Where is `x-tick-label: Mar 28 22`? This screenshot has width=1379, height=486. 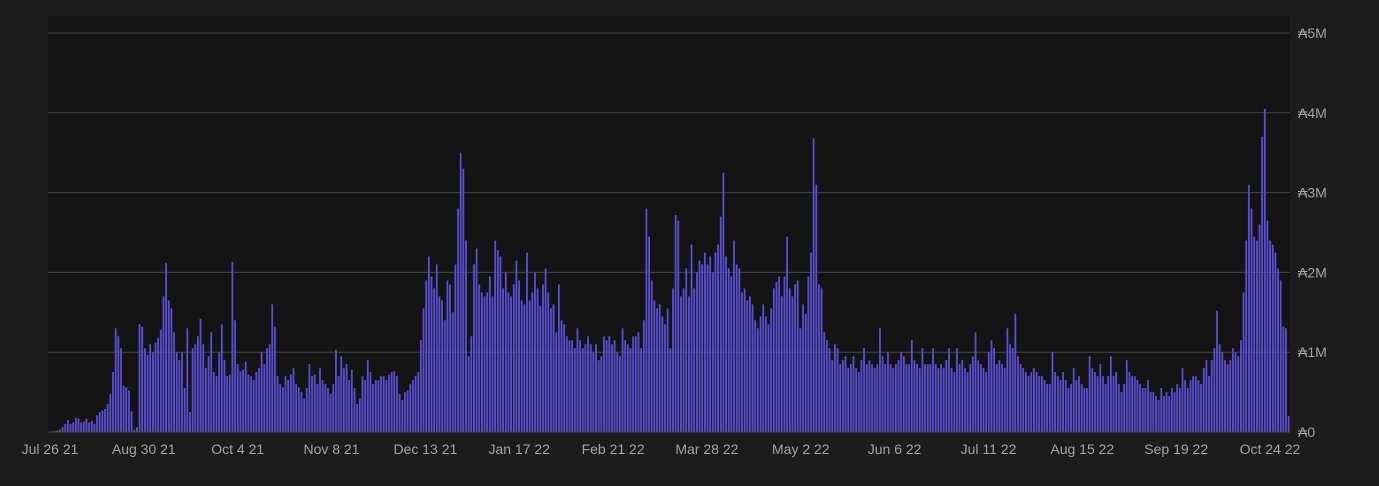 x-tick-label: Mar 28 22 is located at coordinates (706, 449).